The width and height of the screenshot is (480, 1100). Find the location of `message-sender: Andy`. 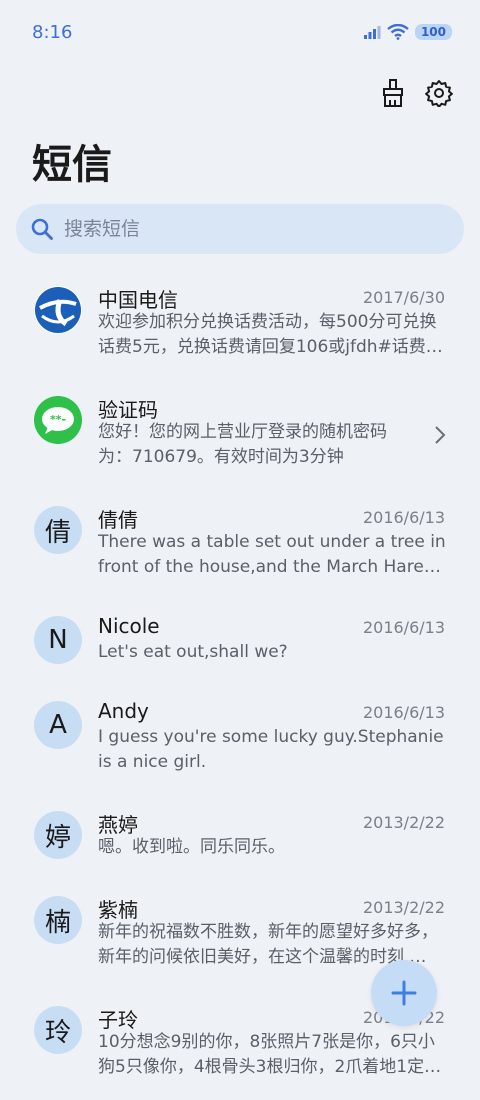

message-sender: Andy is located at coordinates (123, 711).